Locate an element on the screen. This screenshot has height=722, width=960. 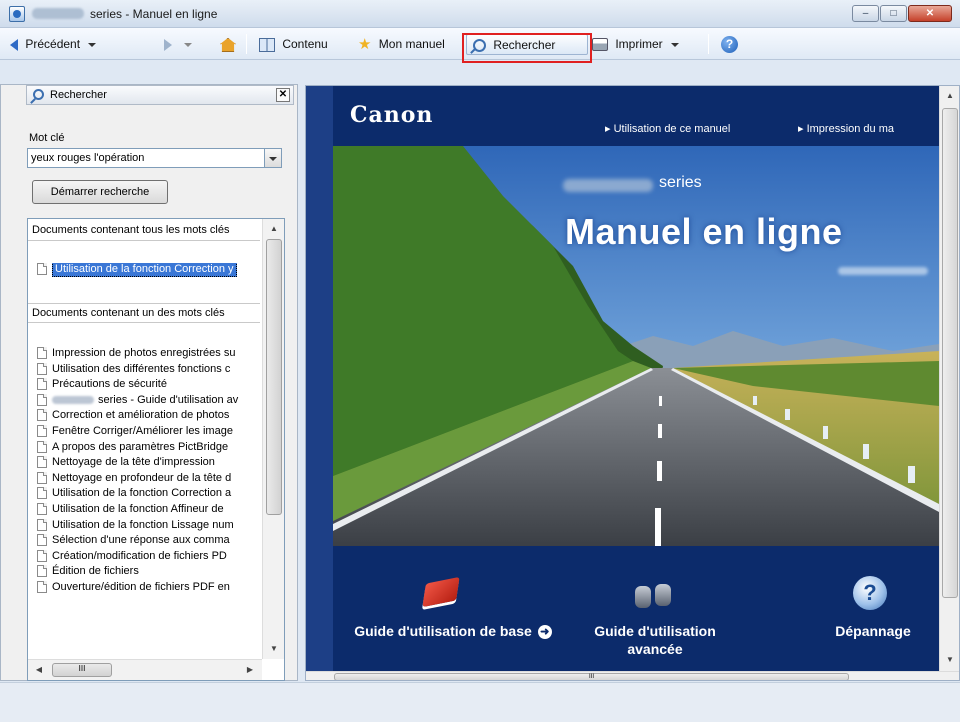
status-bar is located at coordinates (480, 702).